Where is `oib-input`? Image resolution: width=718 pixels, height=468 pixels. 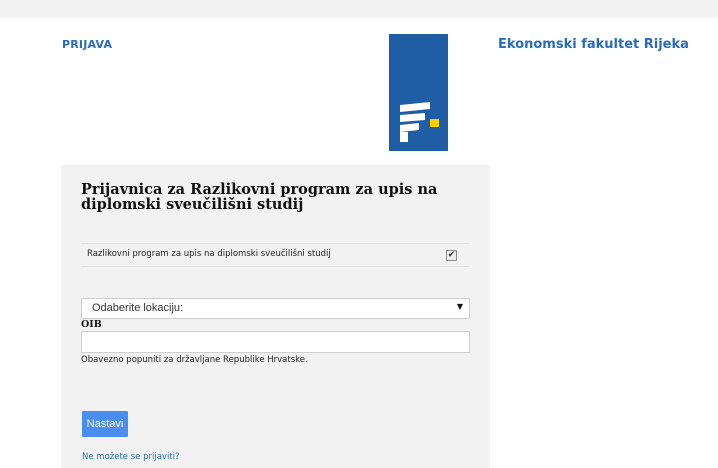
oib-input is located at coordinates (275, 342).